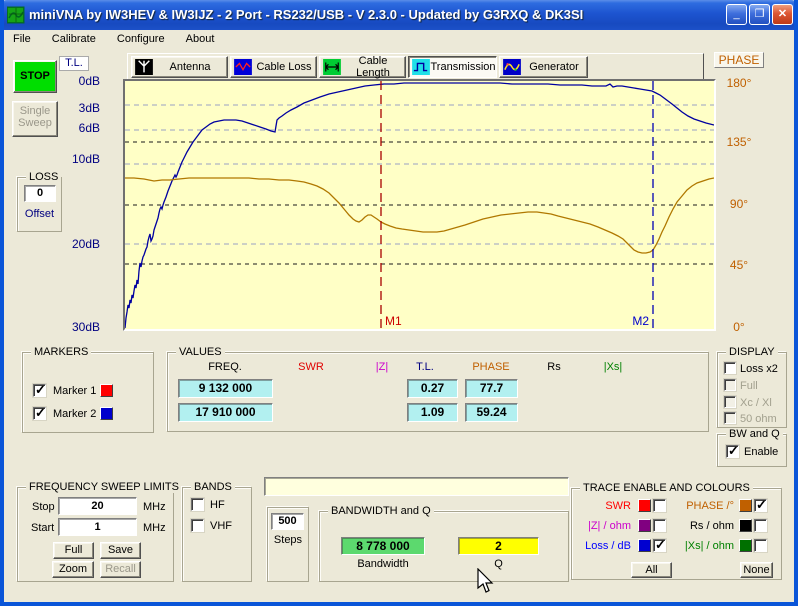 Image resolution: width=798 pixels, height=606 pixels. I want to click on bandwidth-q-title: BANDWIDTH and Q, so click(381, 511).